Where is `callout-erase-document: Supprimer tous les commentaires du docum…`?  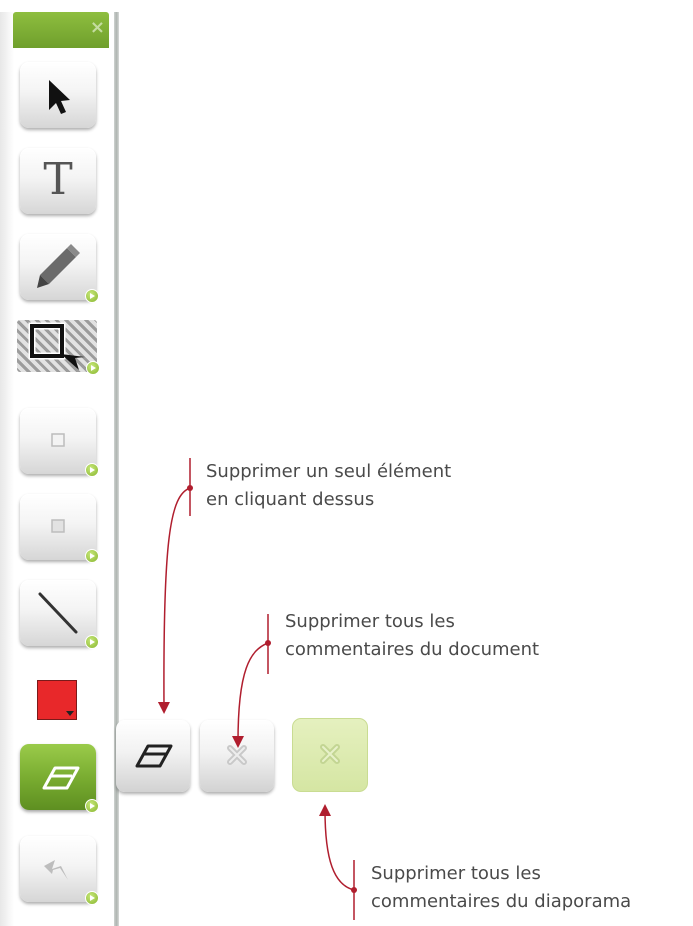
callout-erase-document: Supprimer tous les commentaires du docum… is located at coordinates (412, 636).